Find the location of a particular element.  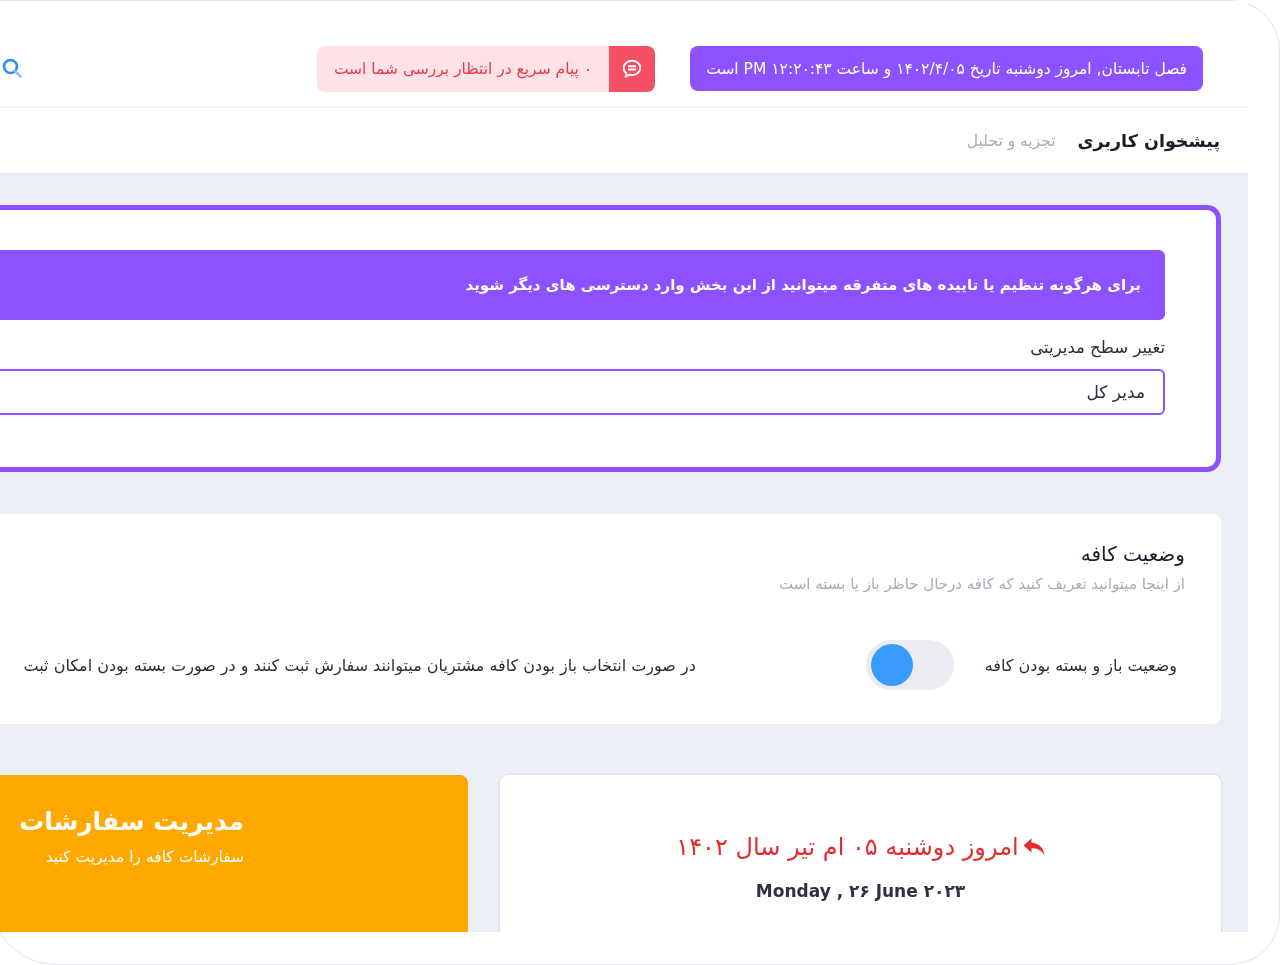

persian-date: امروز دوشنبه ۰۵ ام تیر سال ۱۴۰۲ is located at coordinates (847, 847).